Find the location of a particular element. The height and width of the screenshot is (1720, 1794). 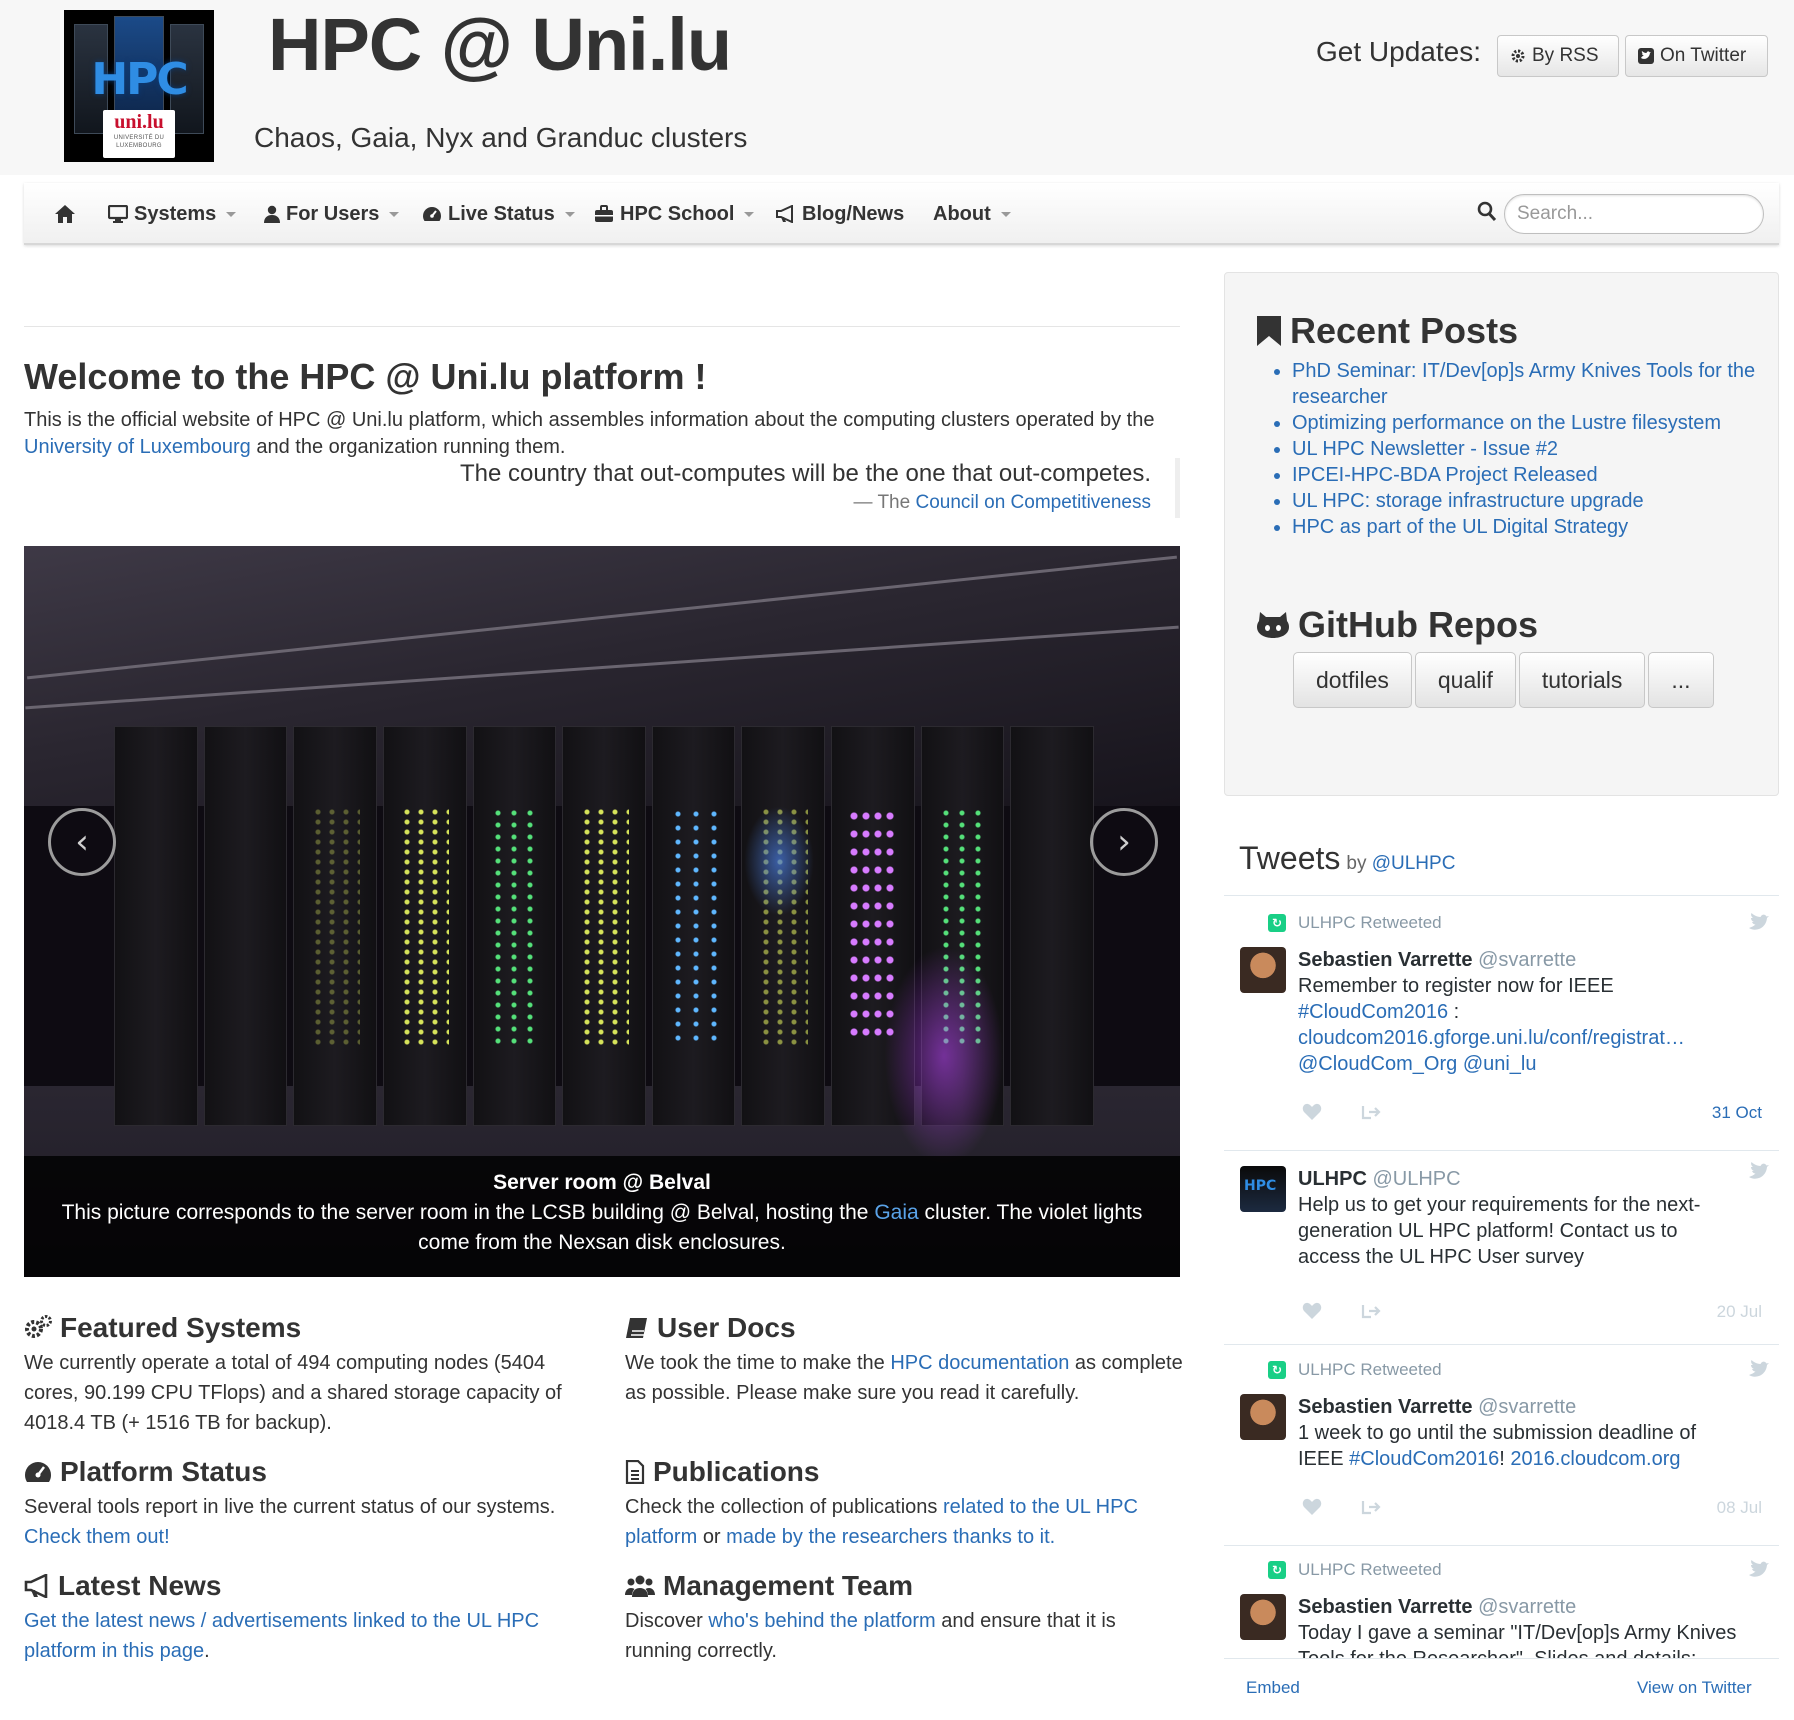

page-title: Welcome to the HPC @ Uni.lu platform ! is located at coordinates (365, 376).